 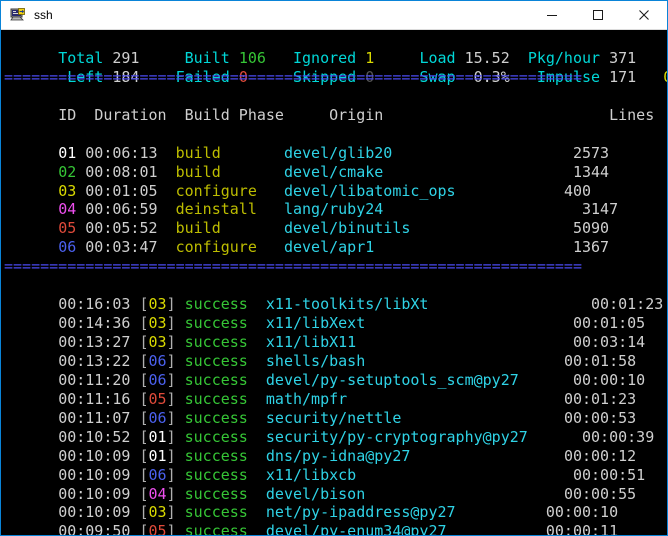 What do you see at coordinates (334, 15) in the screenshot?
I see `window-titlebar: ssh` at bounding box center [334, 15].